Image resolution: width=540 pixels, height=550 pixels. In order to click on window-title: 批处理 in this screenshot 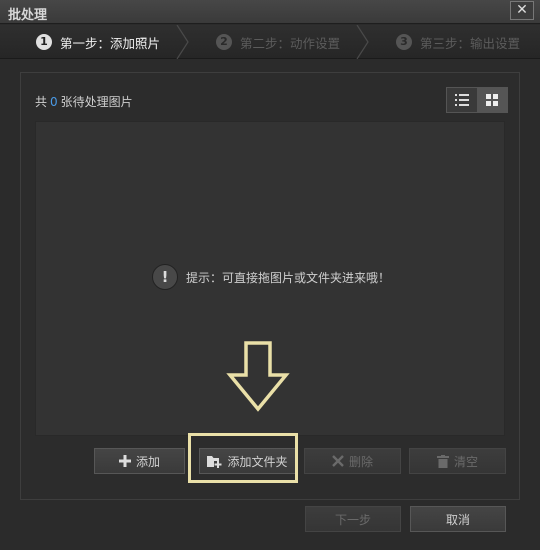, I will do `click(28, 15)`.